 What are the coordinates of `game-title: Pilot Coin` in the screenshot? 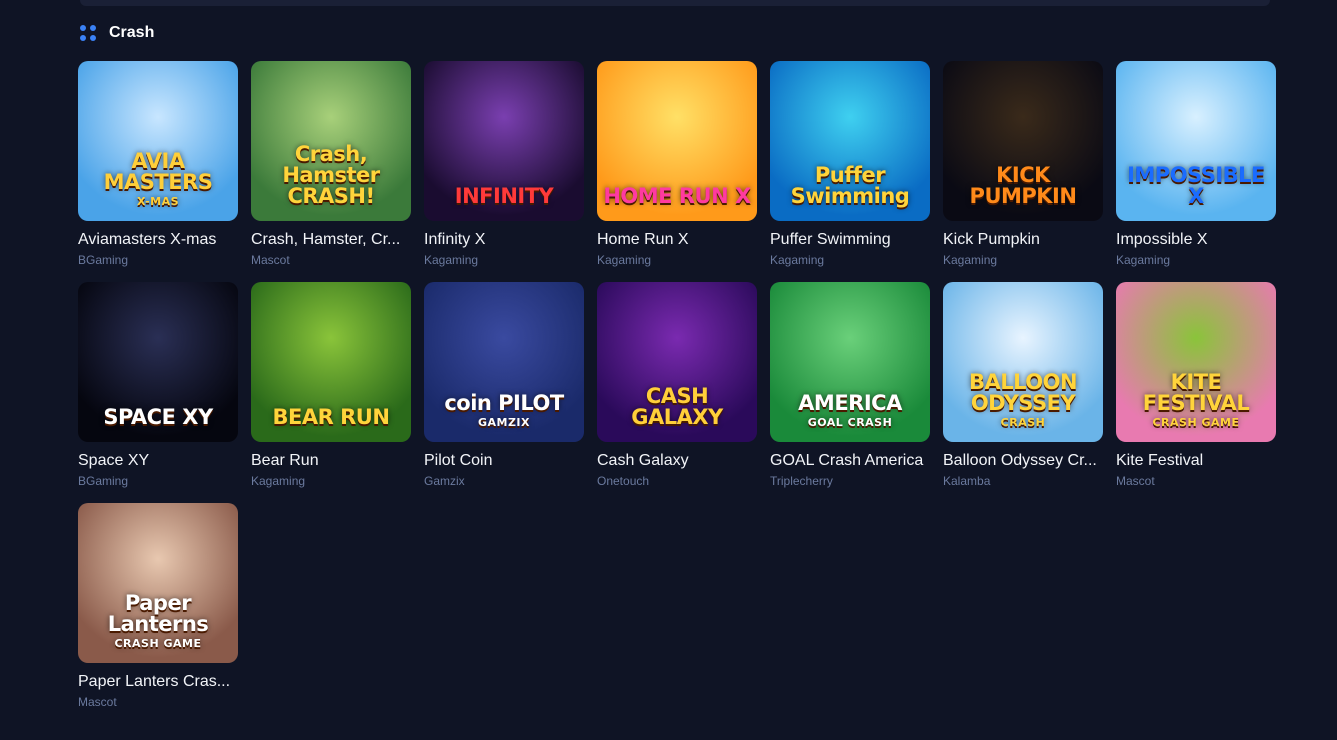 It's located at (504, 461).